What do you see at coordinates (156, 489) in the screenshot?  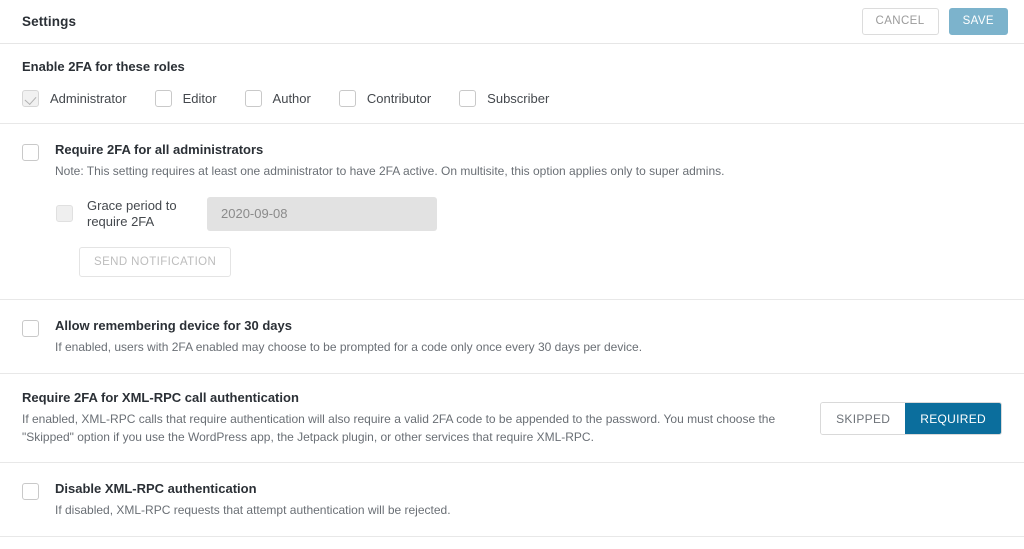 I see `xmlrpc-disable-title: Disable XML-RPC authentication` at bounding box center [156, 489].